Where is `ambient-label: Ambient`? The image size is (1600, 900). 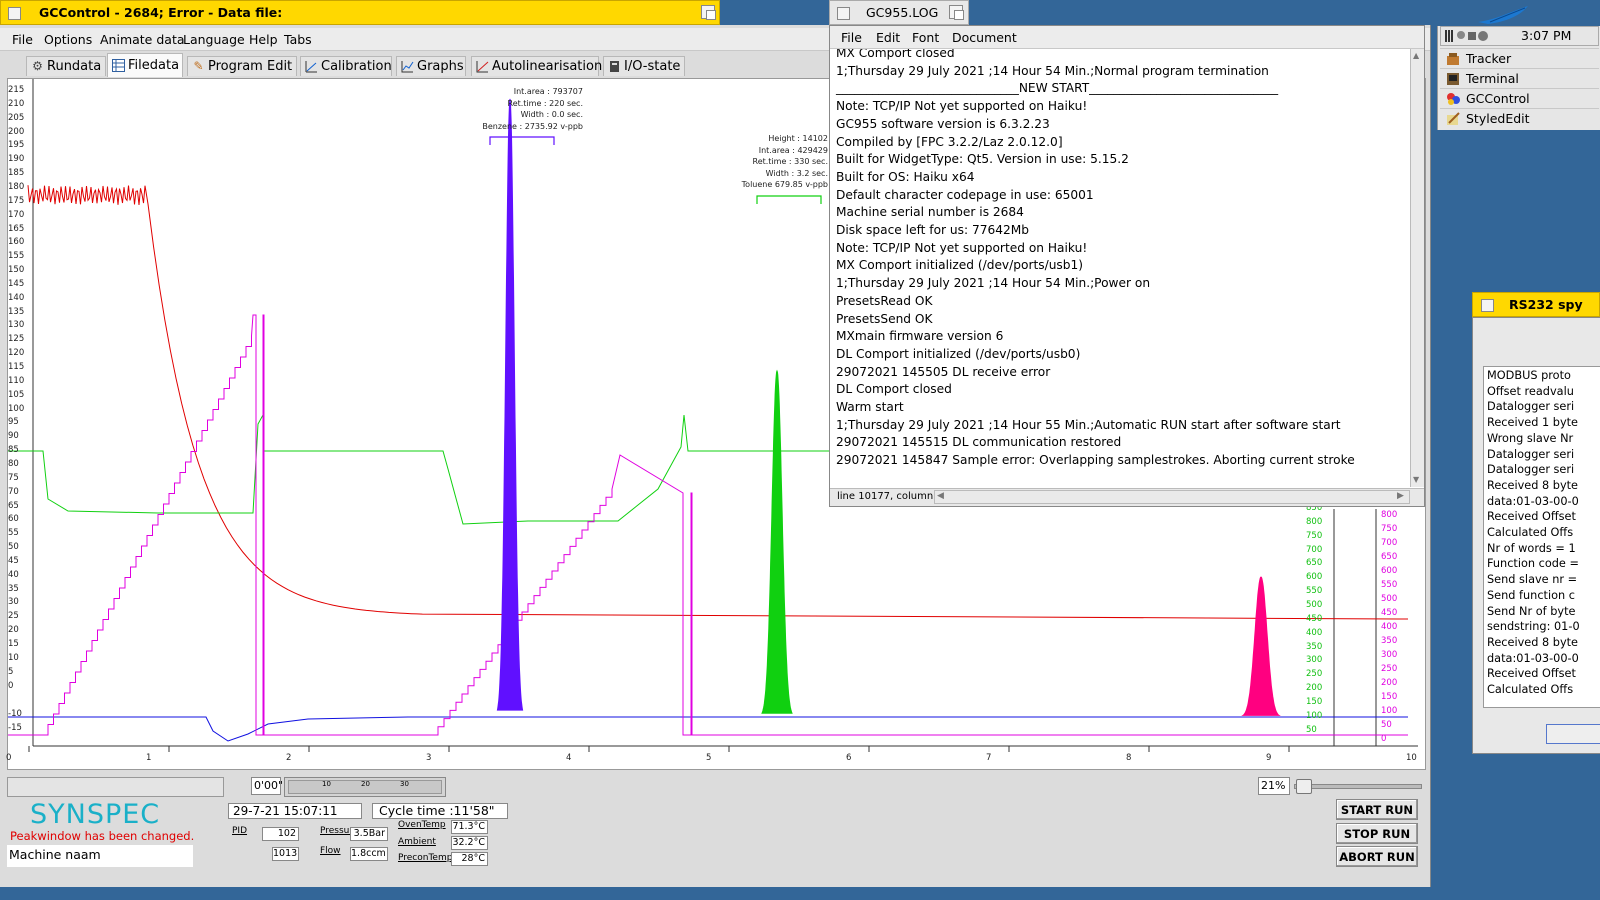
ambient-label: Ambient is located at coordinates (417, 842).